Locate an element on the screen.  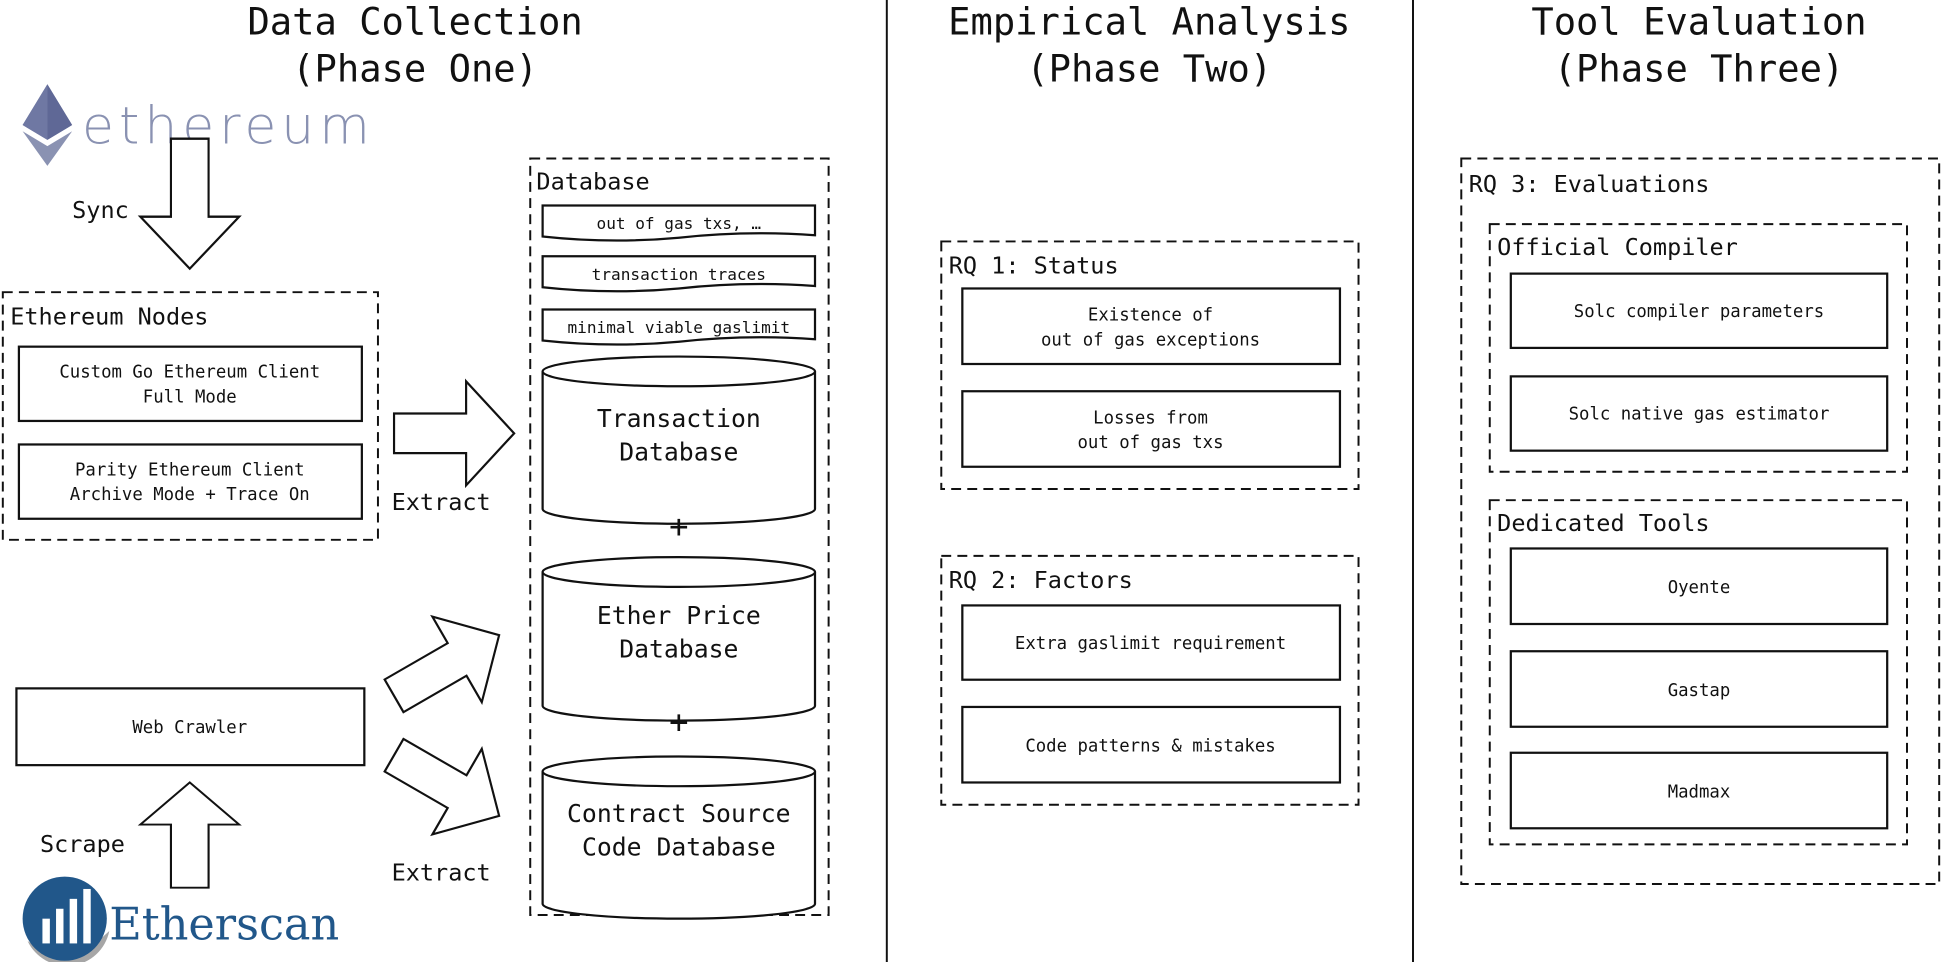
ethereum-nodes-label: Ethereum Nodes is located at coordinates (109, 316).